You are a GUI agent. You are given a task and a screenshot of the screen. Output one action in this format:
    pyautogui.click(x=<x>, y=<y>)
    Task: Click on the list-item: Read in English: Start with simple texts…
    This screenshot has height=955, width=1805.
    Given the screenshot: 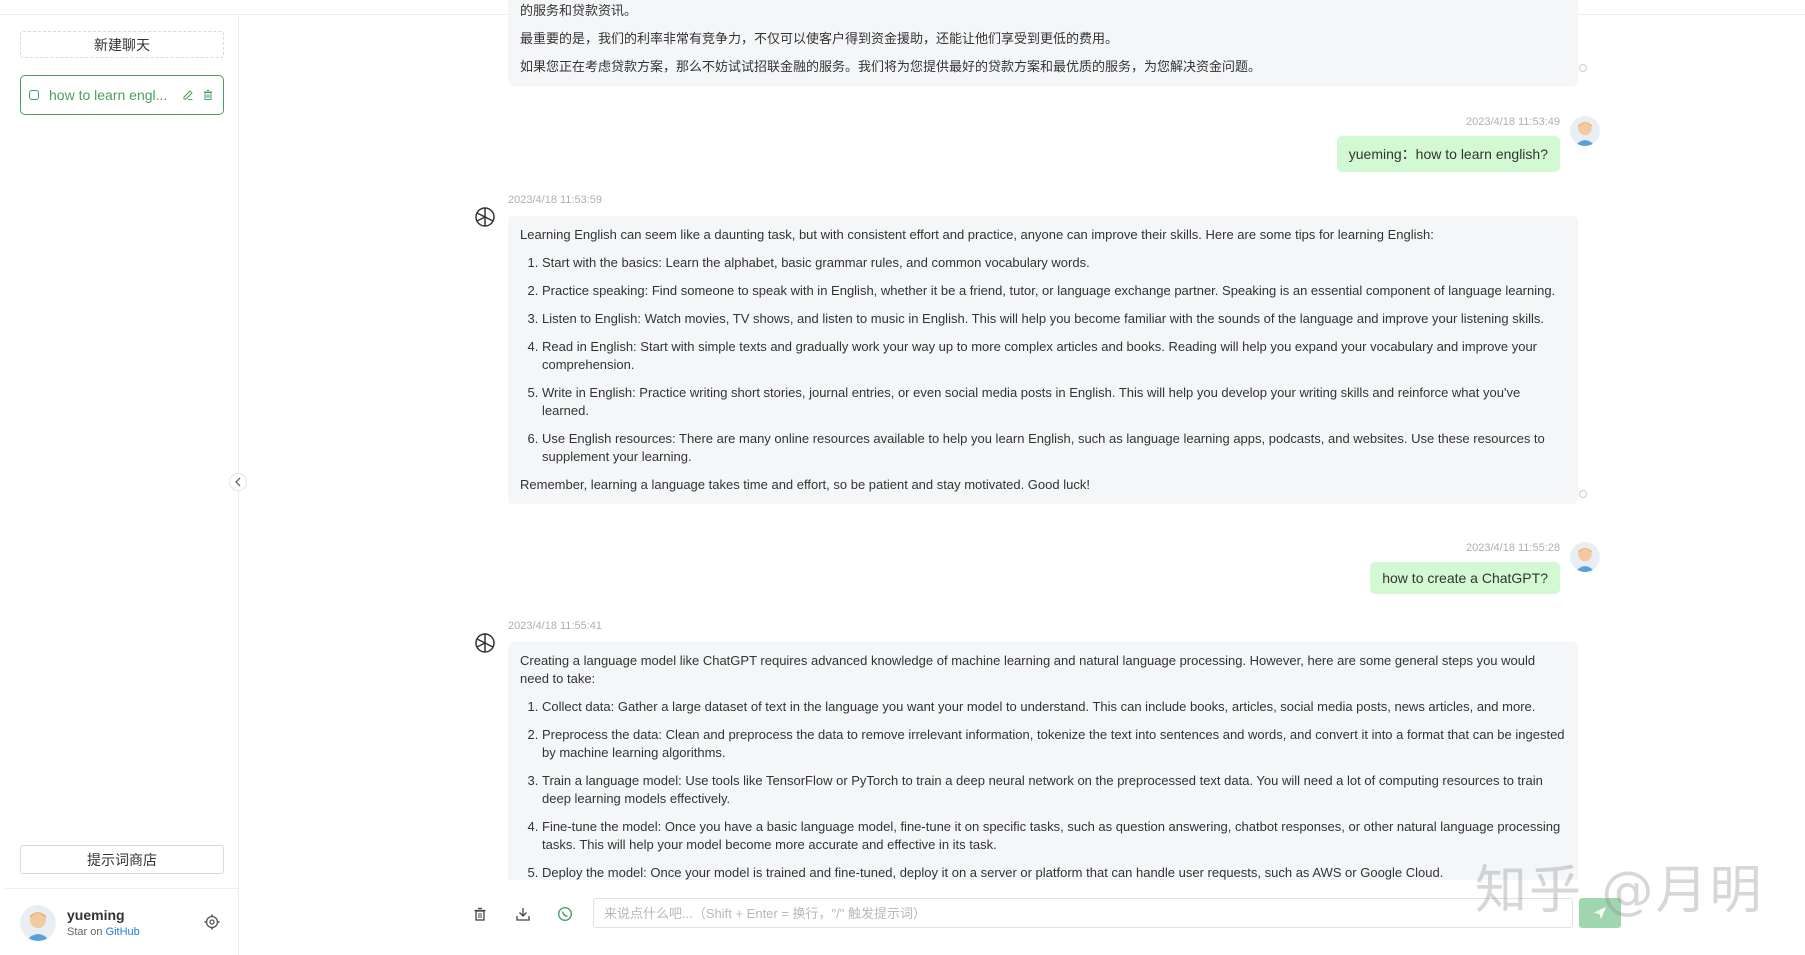 What is the action you would take?
    pyautogui.click(x=1054, y=356)
    